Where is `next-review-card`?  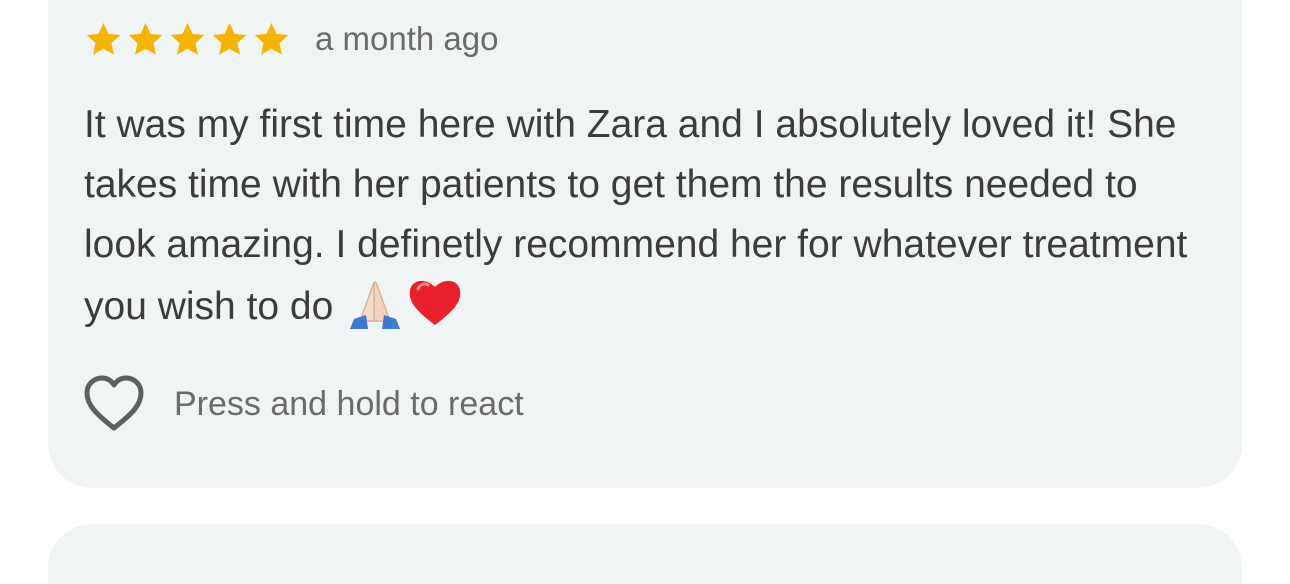
next-review-card is located at coordinates (645, 554).